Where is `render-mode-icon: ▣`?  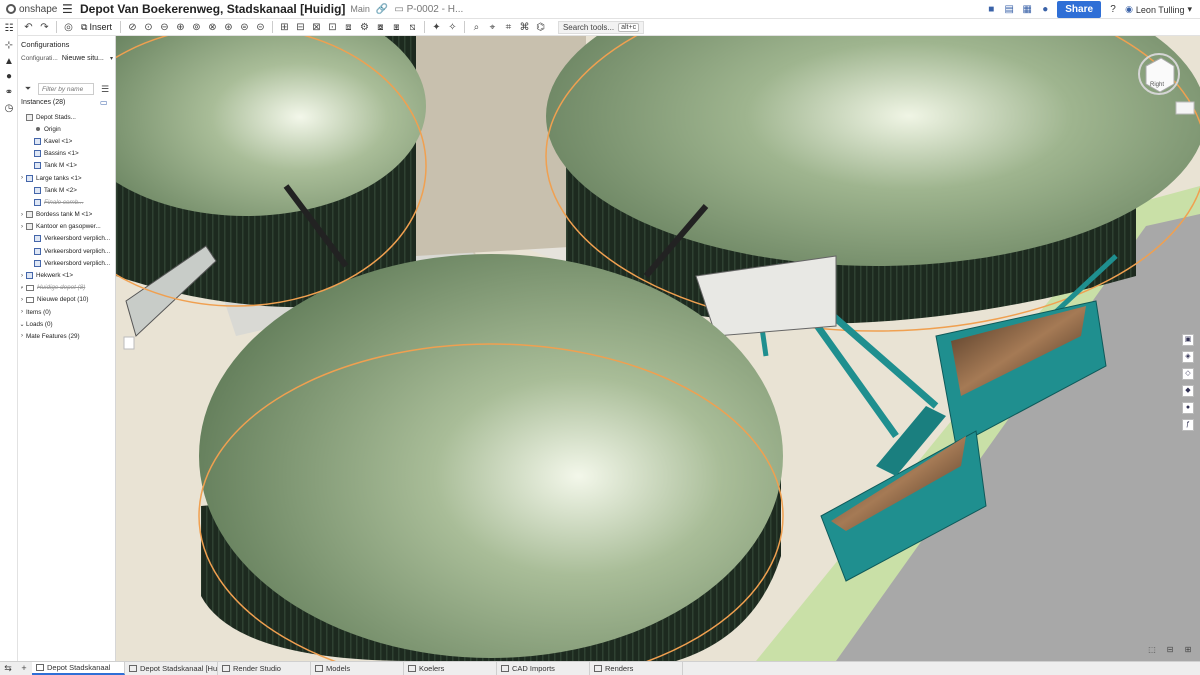
render-mode-icon: ▣ is located at coordinates (1188, 340).